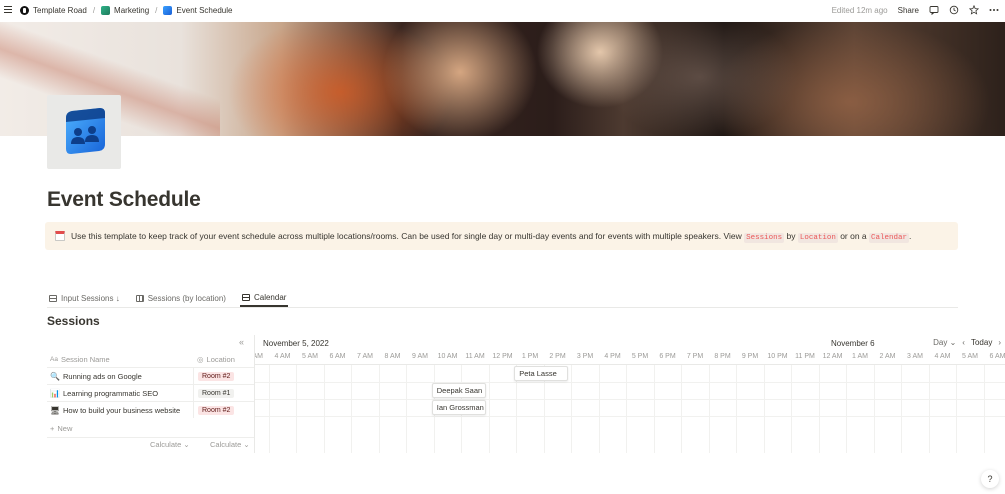 The image size is (1005, 494). Describe the element at coordinates (853, 235) in the screenshot. I see `callout-text-part: or on a` at that location.